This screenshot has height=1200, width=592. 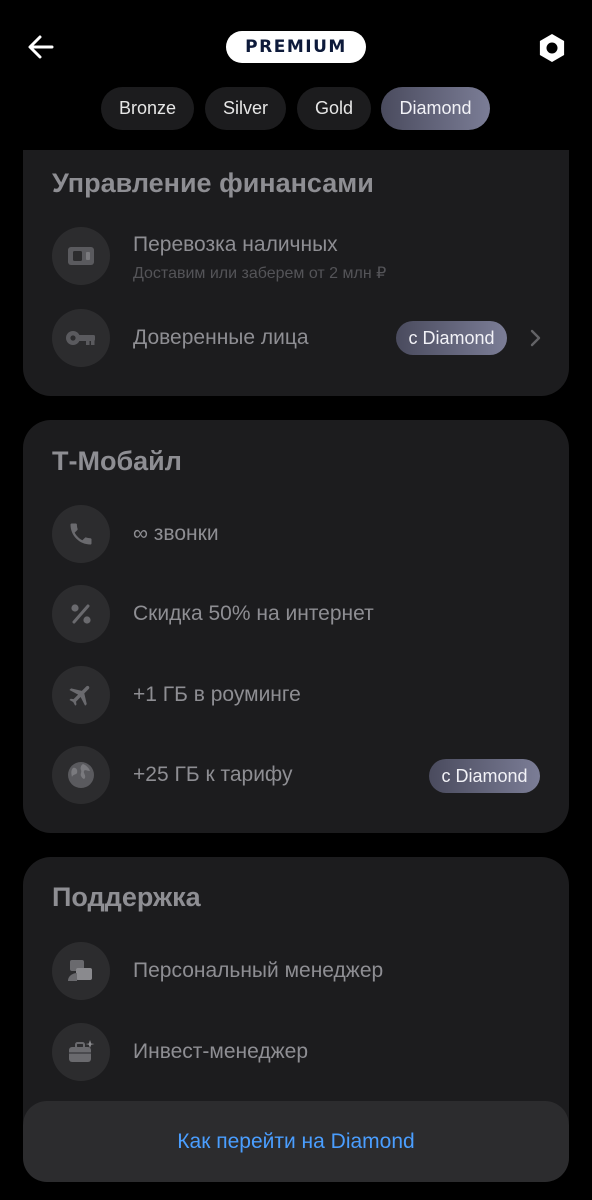 I want to click on list-item-internet-discount: Скидка 50% на интернет, so click(x=296, y=614).